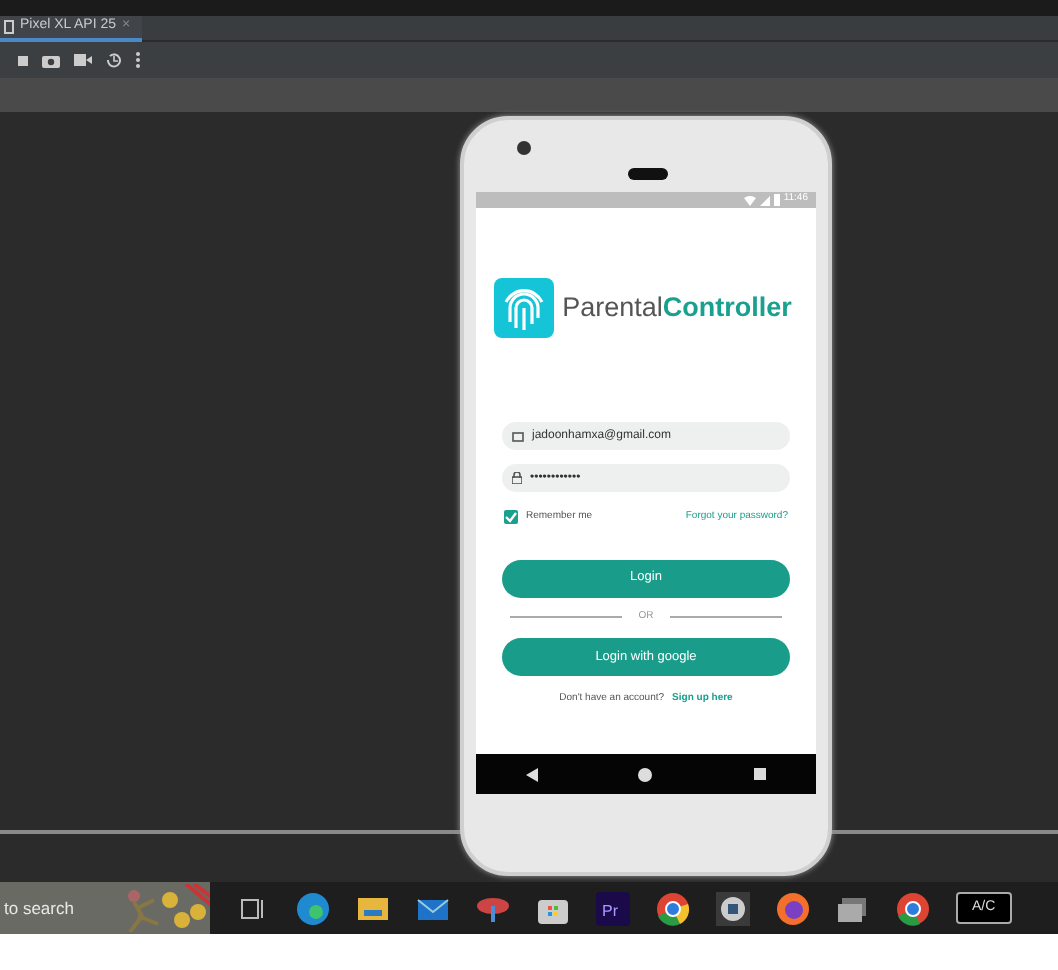  I want to click on recents-icon, so click(759, 774).